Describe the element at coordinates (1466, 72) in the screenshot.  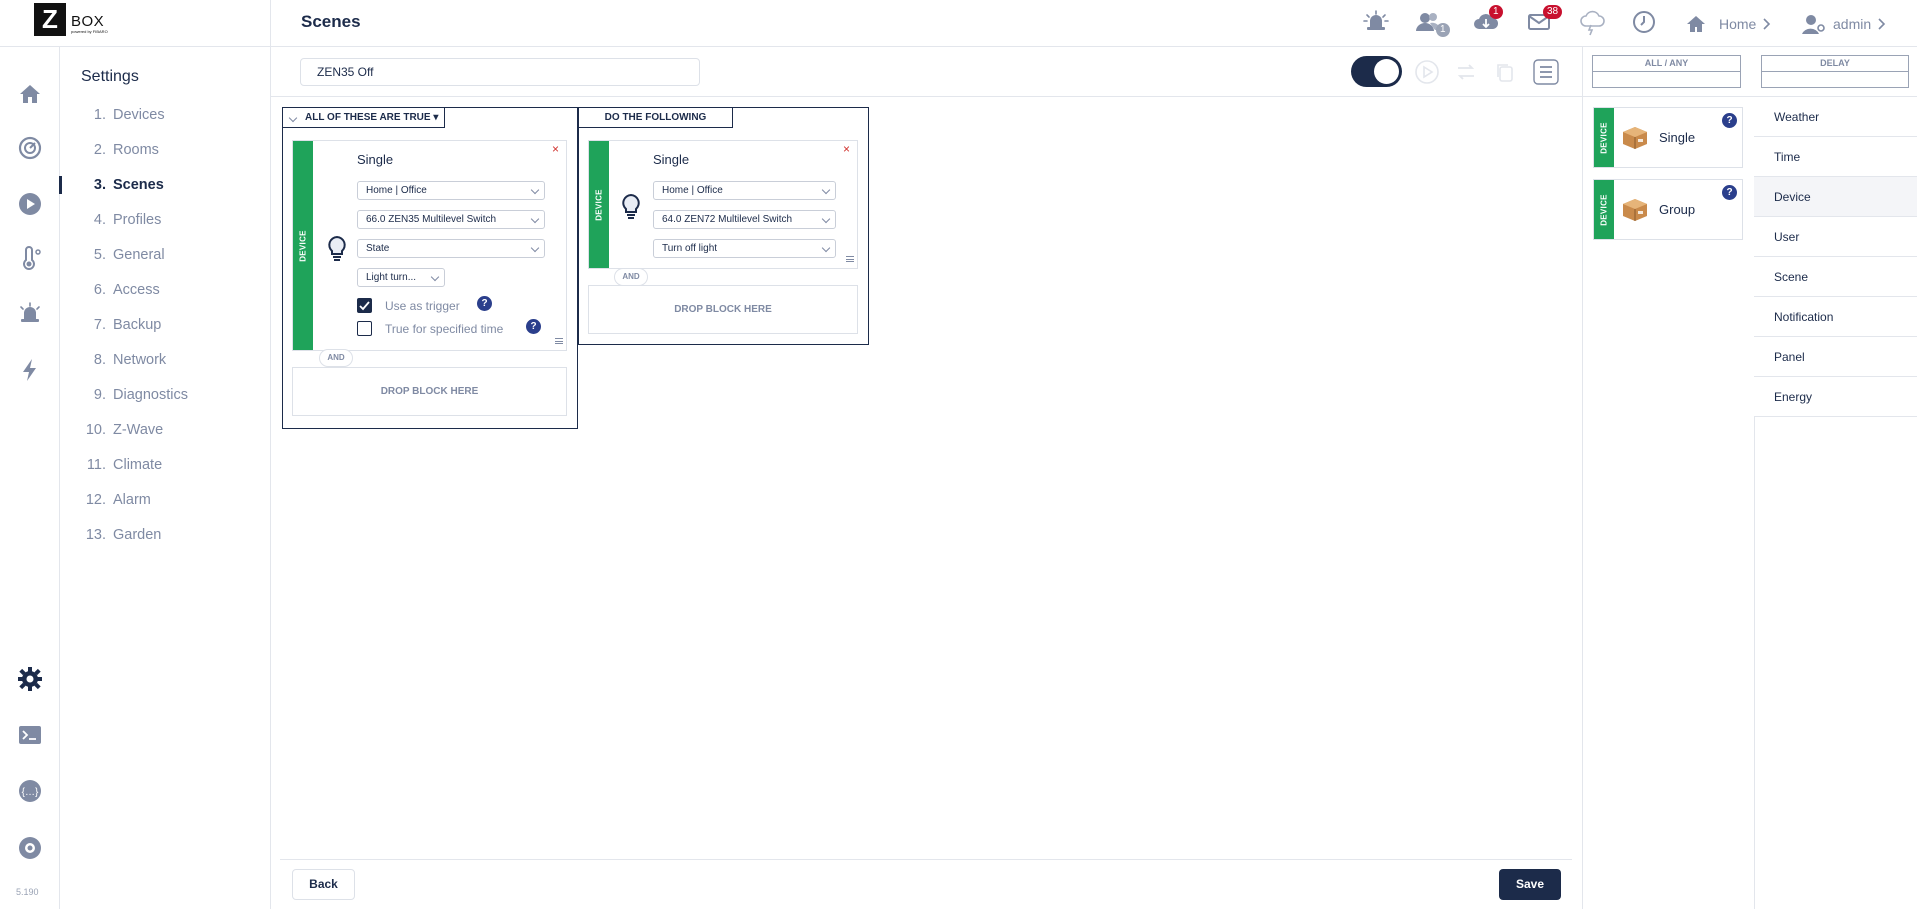
I see `convert-icon` at that location.